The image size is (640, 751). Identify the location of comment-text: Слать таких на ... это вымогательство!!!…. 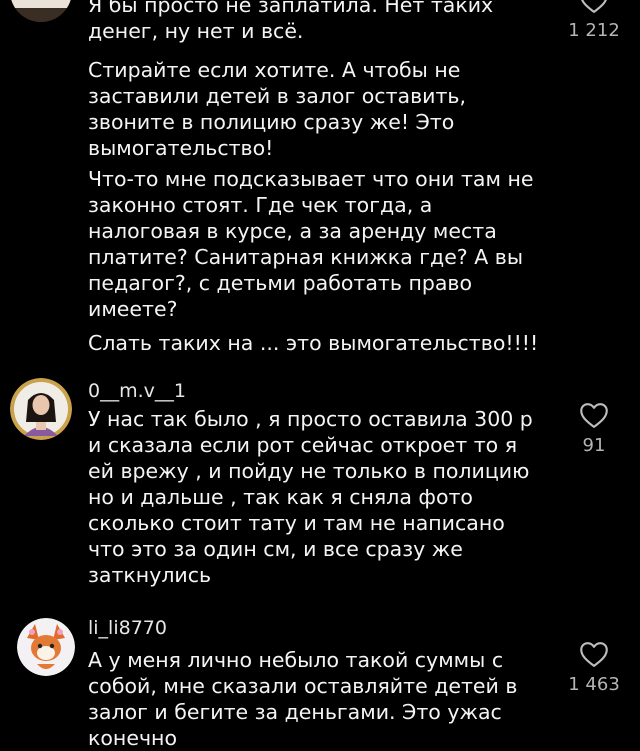
(313, 343).